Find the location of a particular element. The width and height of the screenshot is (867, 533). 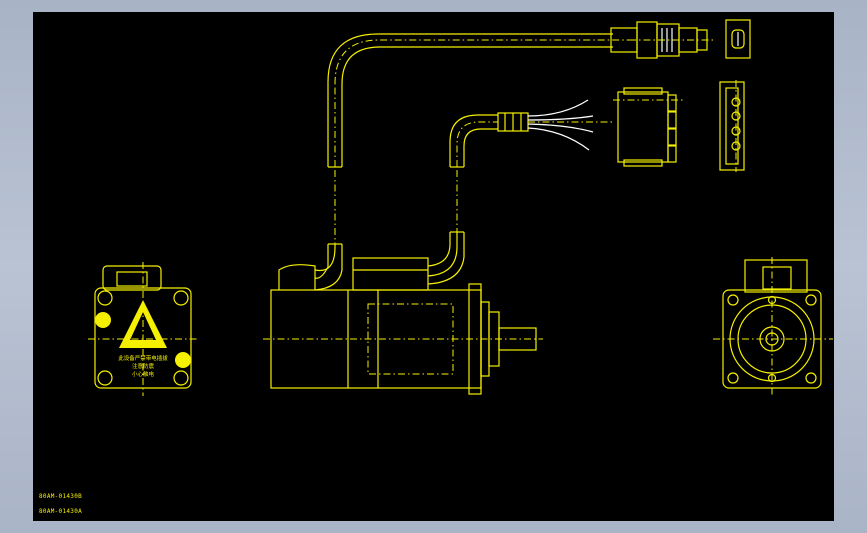

model-label-2: 80AM-01430A is located at coordinates (61, 511).